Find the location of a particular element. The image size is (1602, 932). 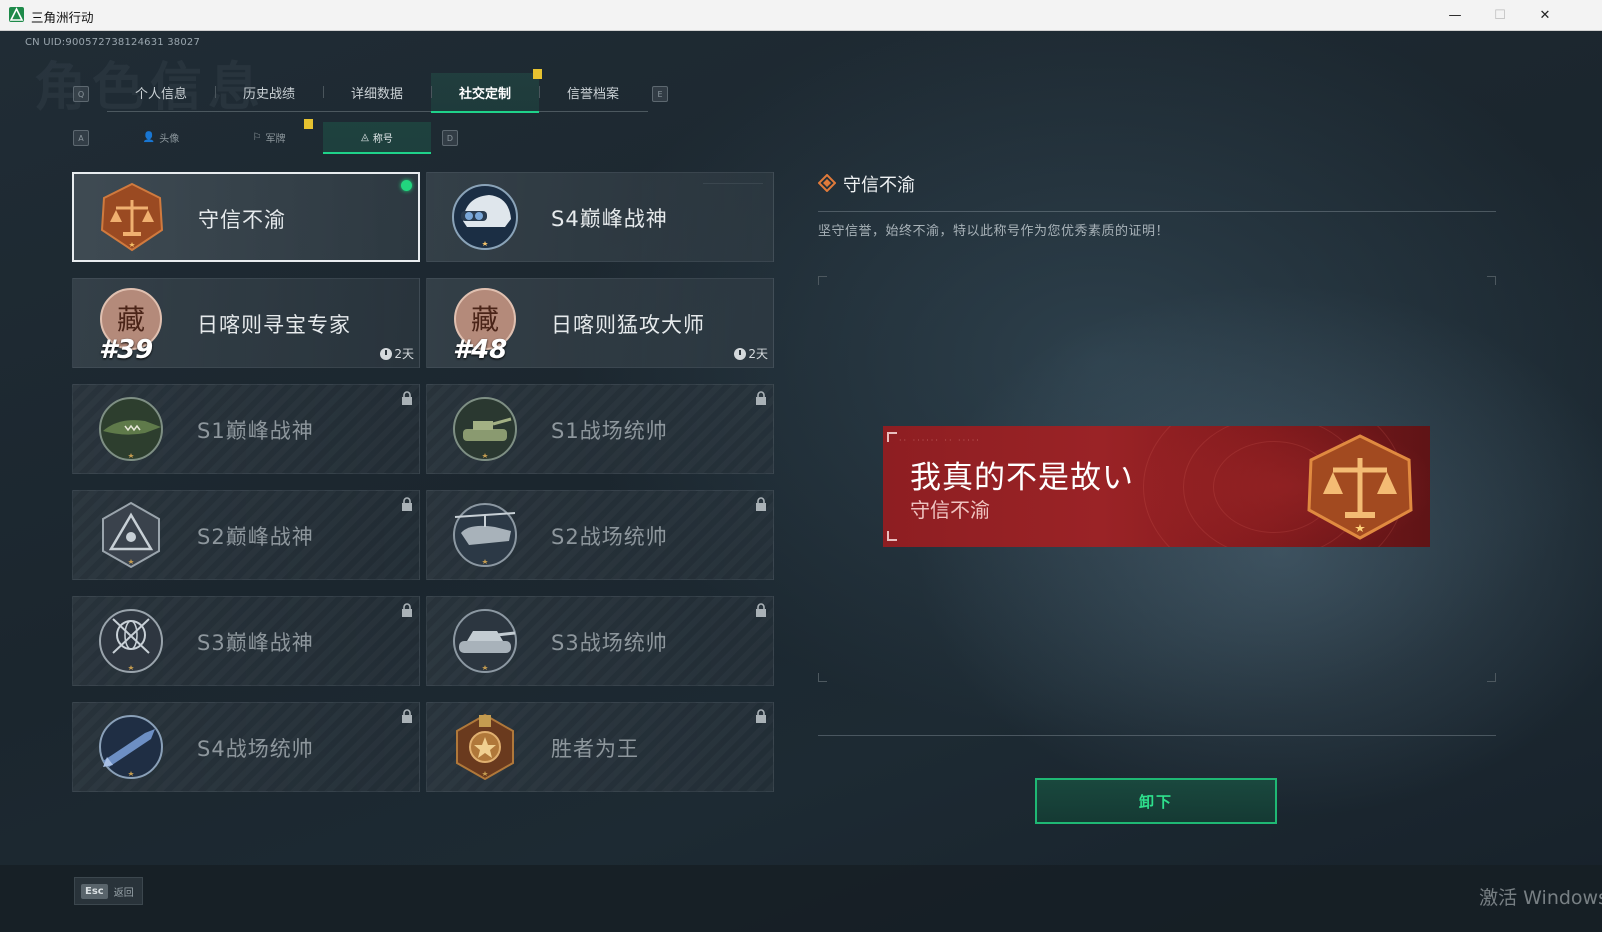

subtab-label: 称号 is located at coordinates (382, 139).